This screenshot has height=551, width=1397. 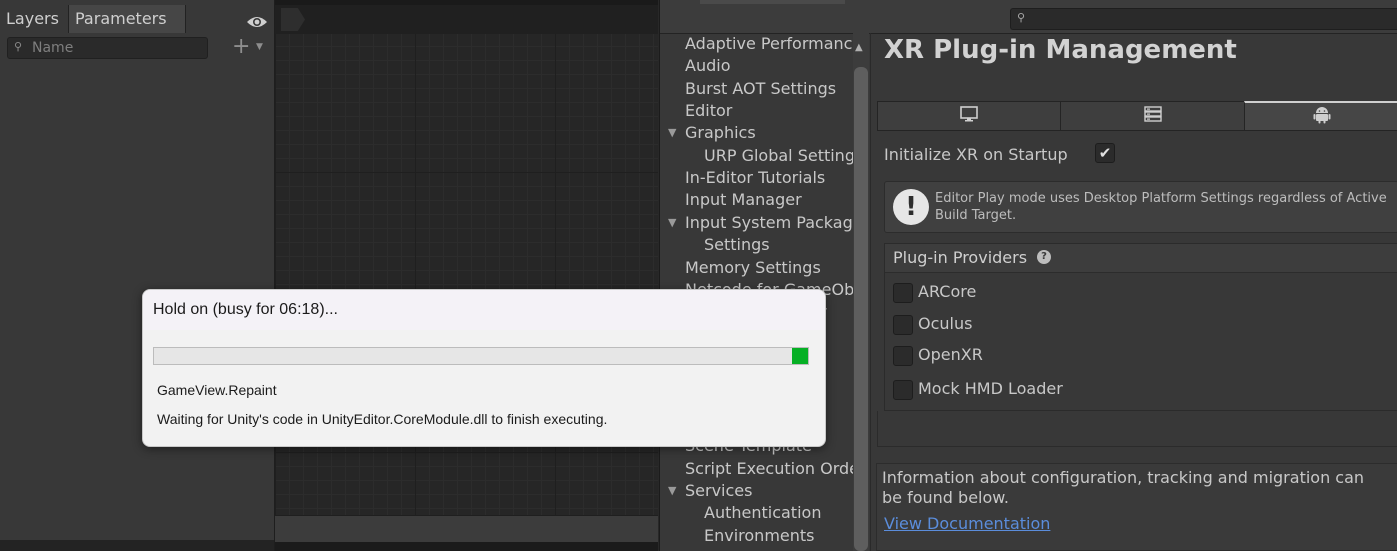 What do you see at coordinates (34, 19) in the screenshot?
I see `tab-layers: Layers` at bounding box center [34, 19].